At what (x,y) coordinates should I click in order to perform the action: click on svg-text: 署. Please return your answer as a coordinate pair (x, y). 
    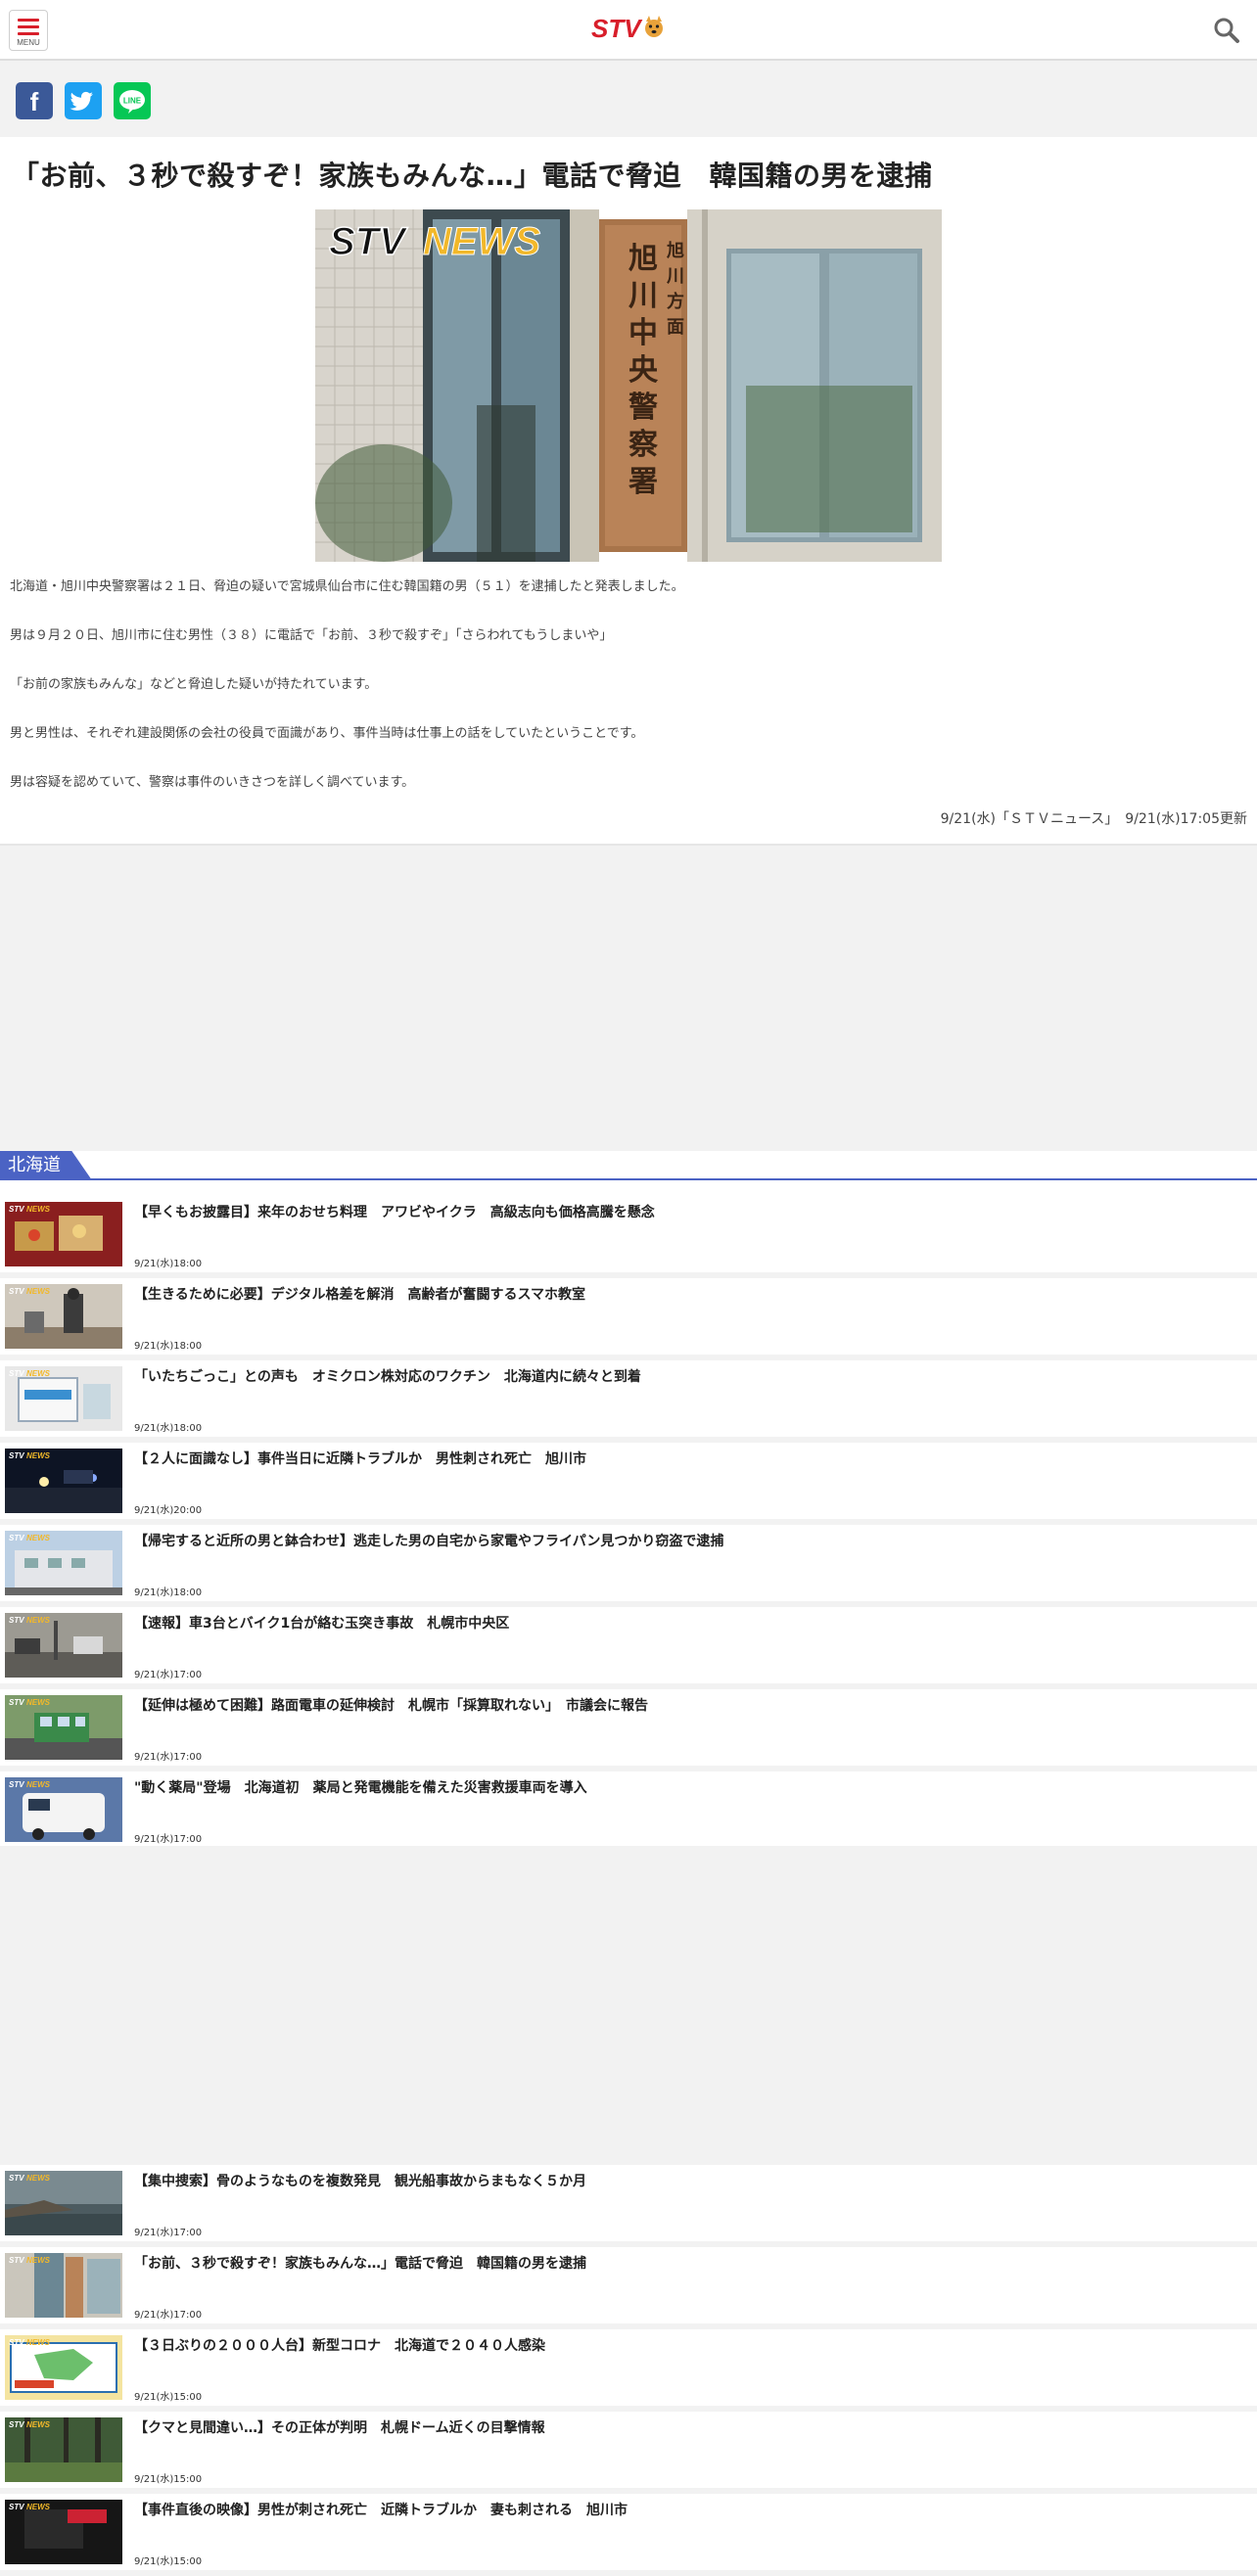
    Looking at the image, I should click on (643, 482).